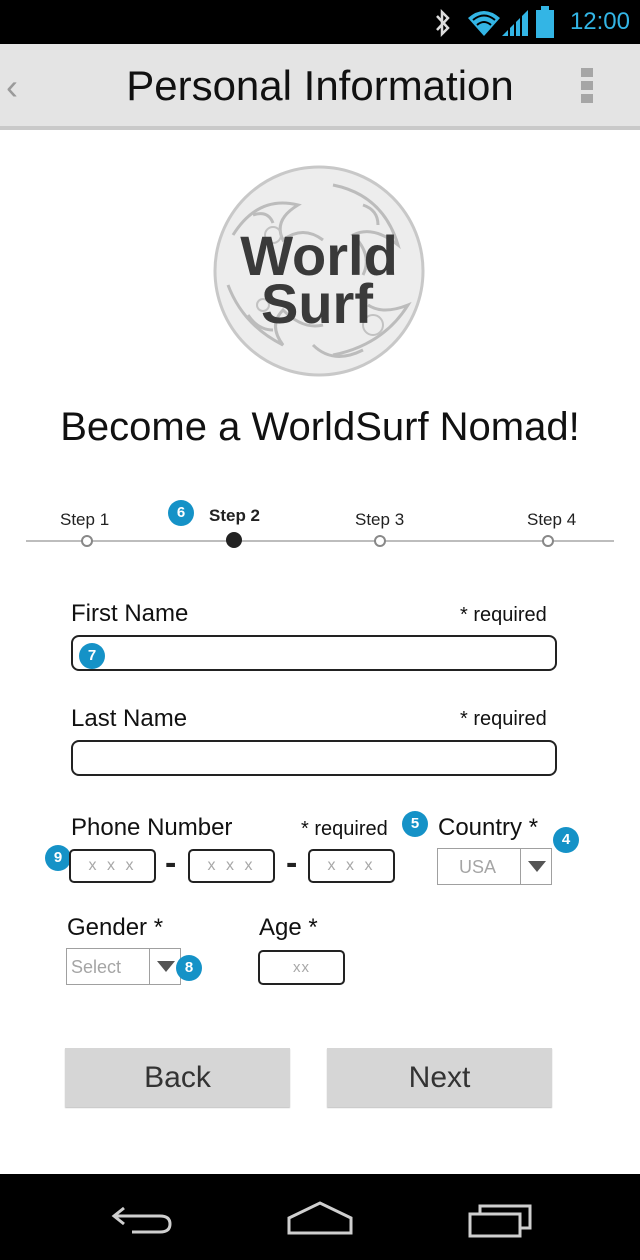 This screenshot has width=640, height=1260. I want to click on next-button: Next, so click(439, 1077).